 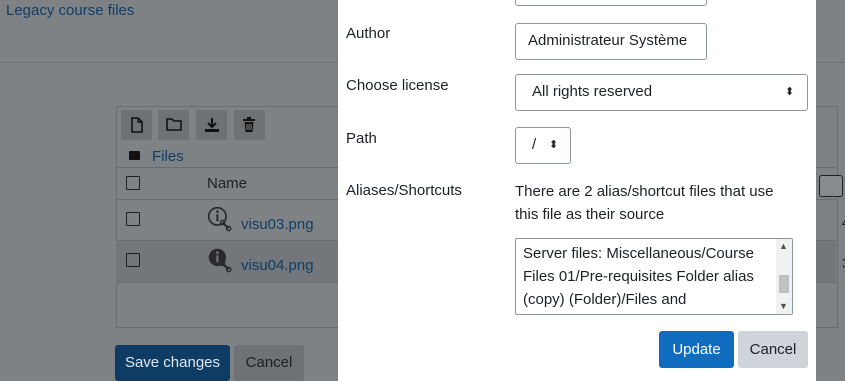 What do you see at coordinates (277, 265) in the screenshot?
I see `file-link: visu04.png` at bounding box center [277, 265].